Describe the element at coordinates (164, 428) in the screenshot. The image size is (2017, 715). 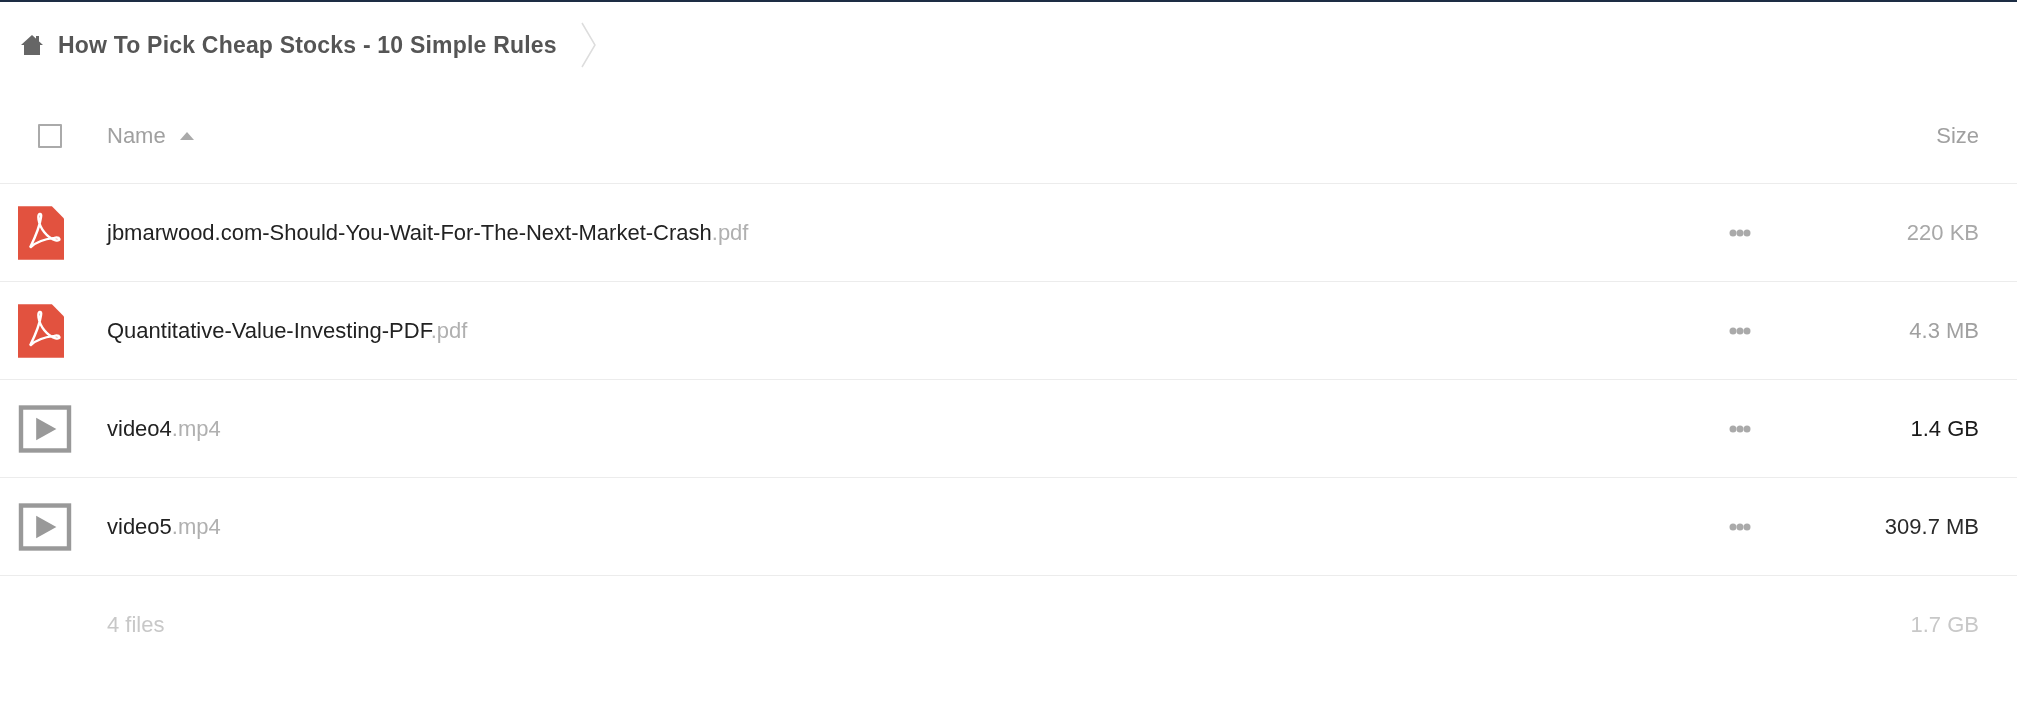
I see `file-name: video4.mp4` at that location.